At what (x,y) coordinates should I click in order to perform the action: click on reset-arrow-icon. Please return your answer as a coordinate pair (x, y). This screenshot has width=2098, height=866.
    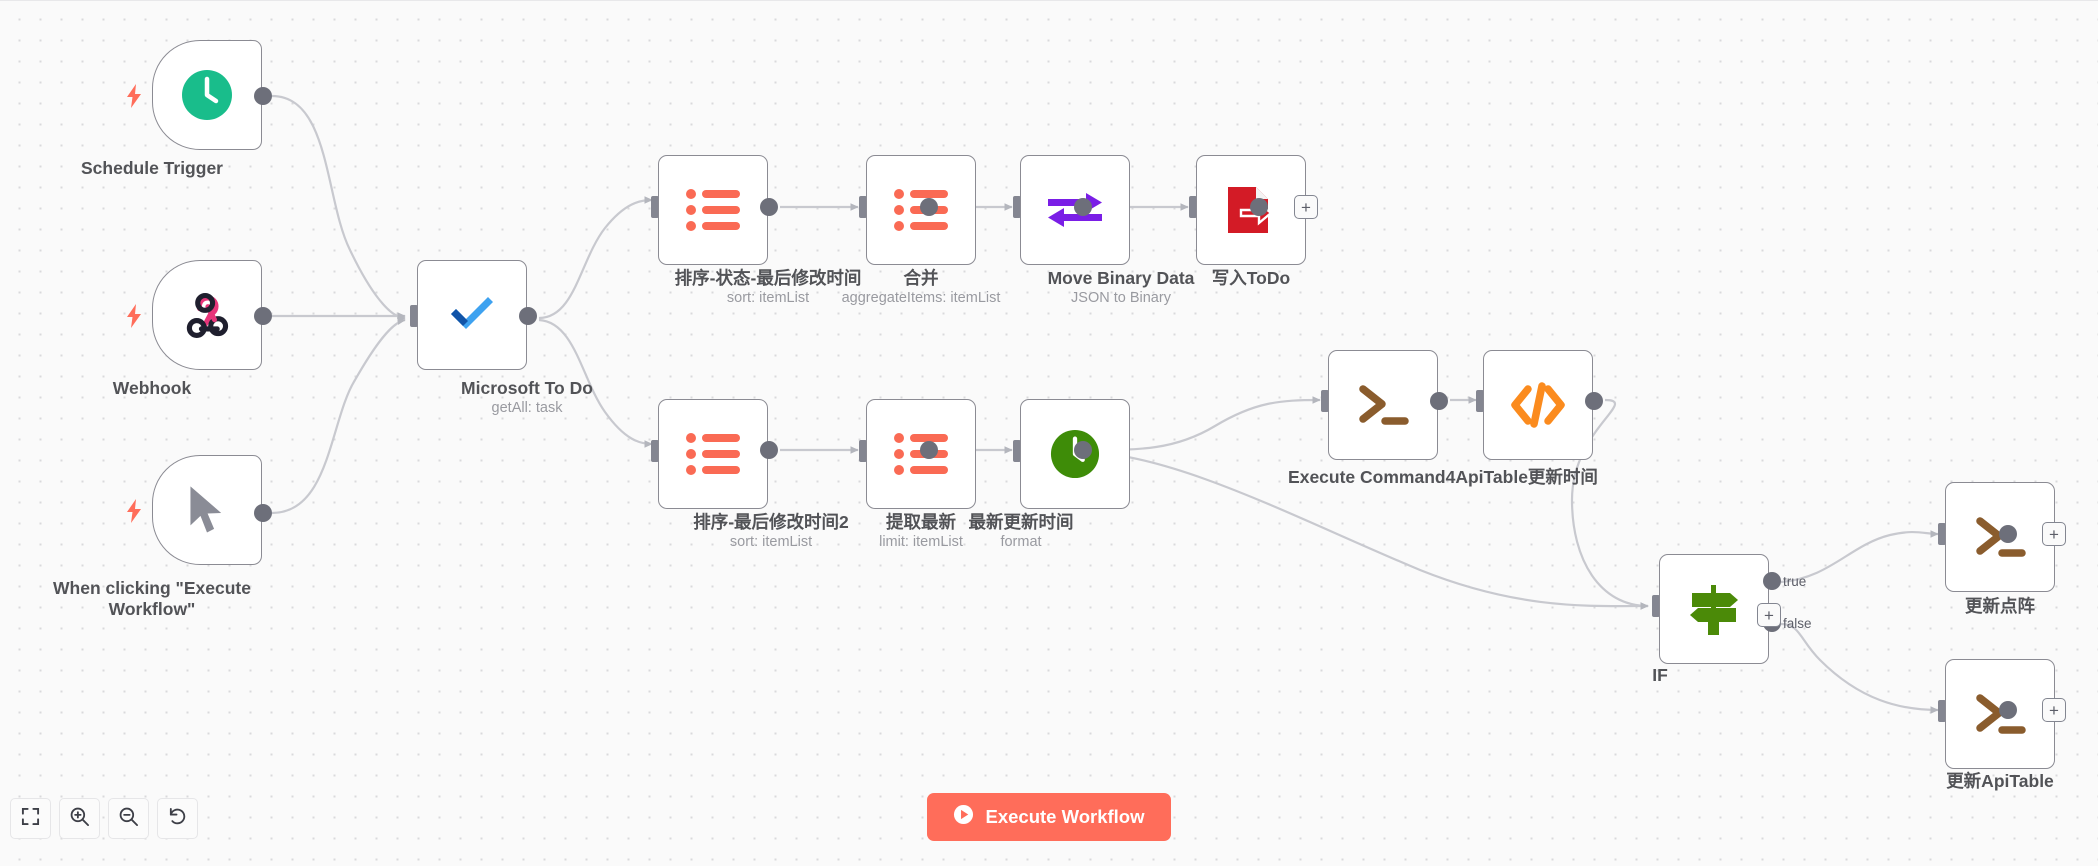
    Looking at the image, I should click on (177, 819).